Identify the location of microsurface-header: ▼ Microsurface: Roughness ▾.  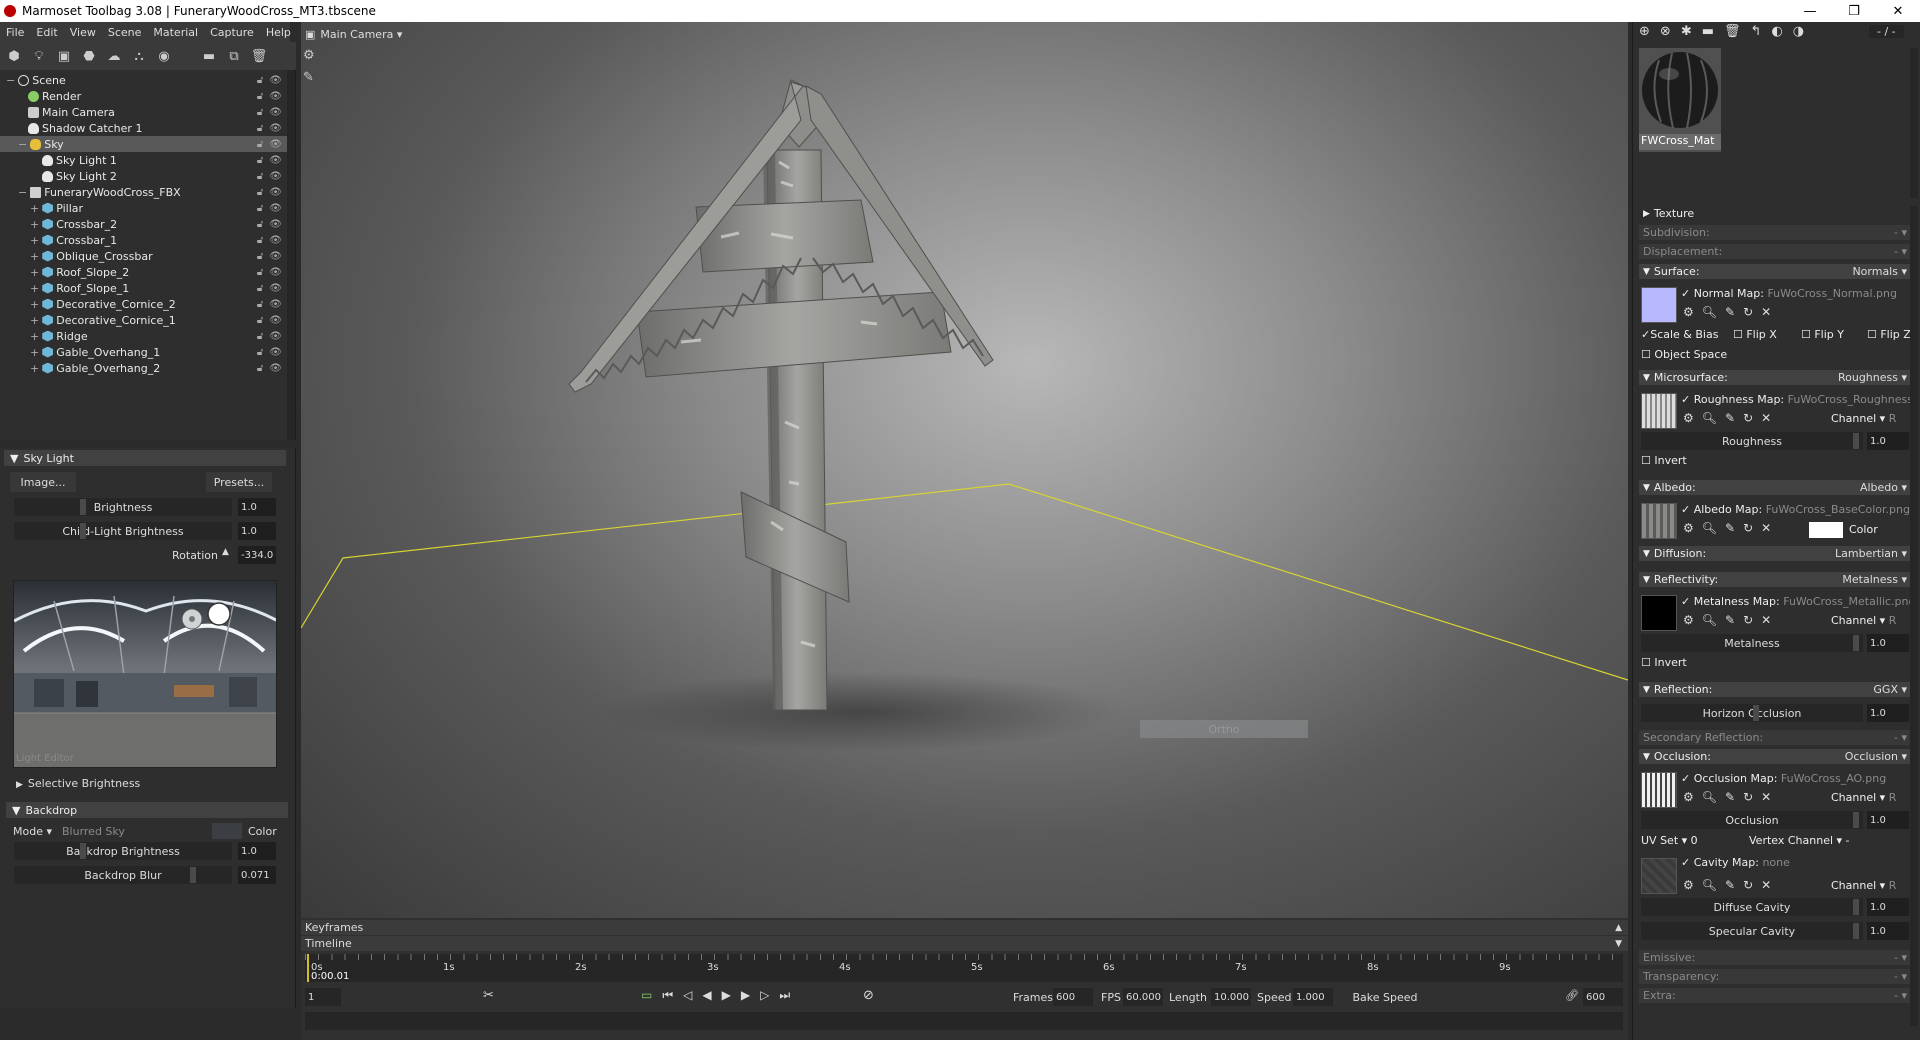
(1775, 377).